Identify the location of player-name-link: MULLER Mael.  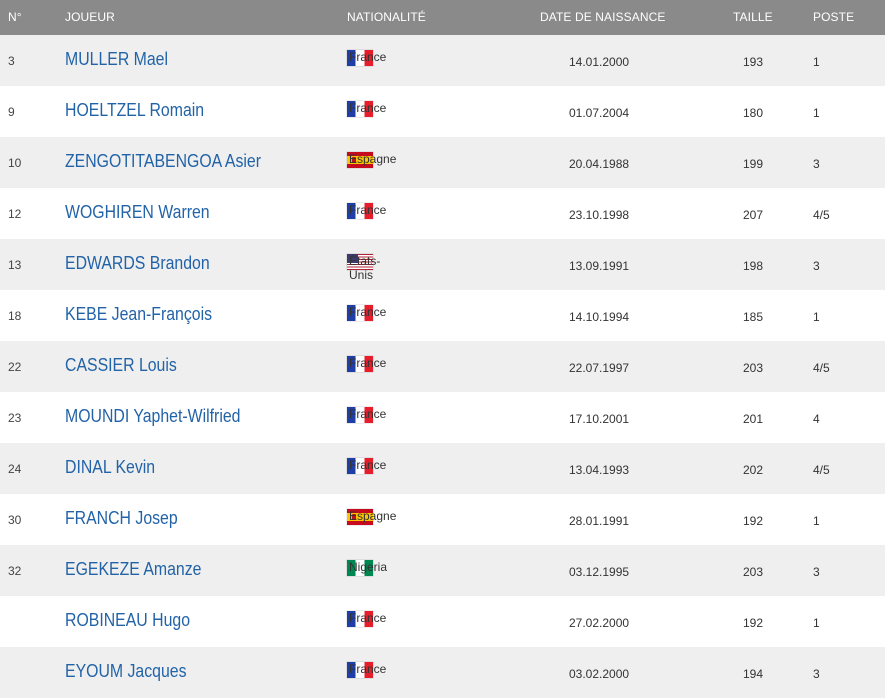
(116, 59).